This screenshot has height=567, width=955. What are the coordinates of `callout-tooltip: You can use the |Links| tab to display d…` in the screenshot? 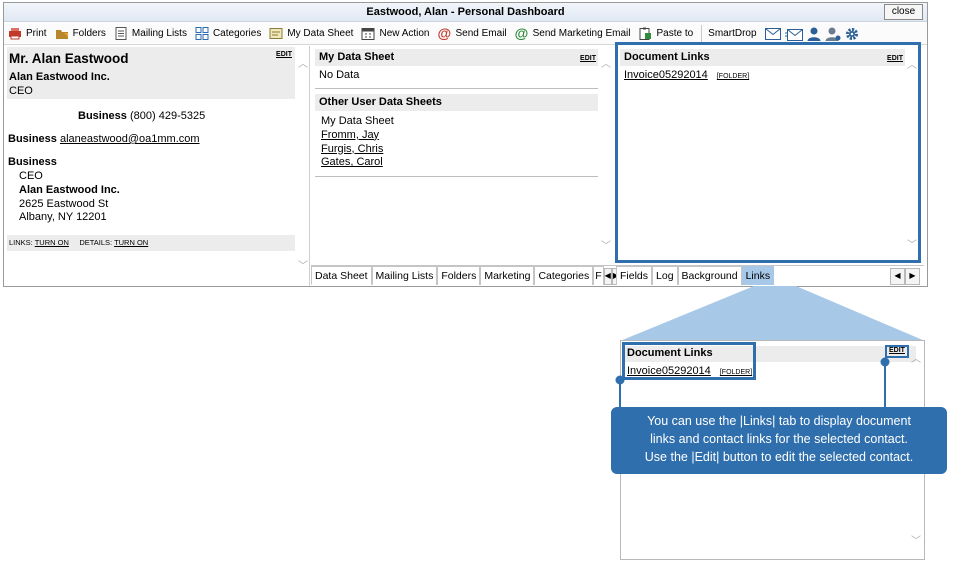 It's located at (779, 440).